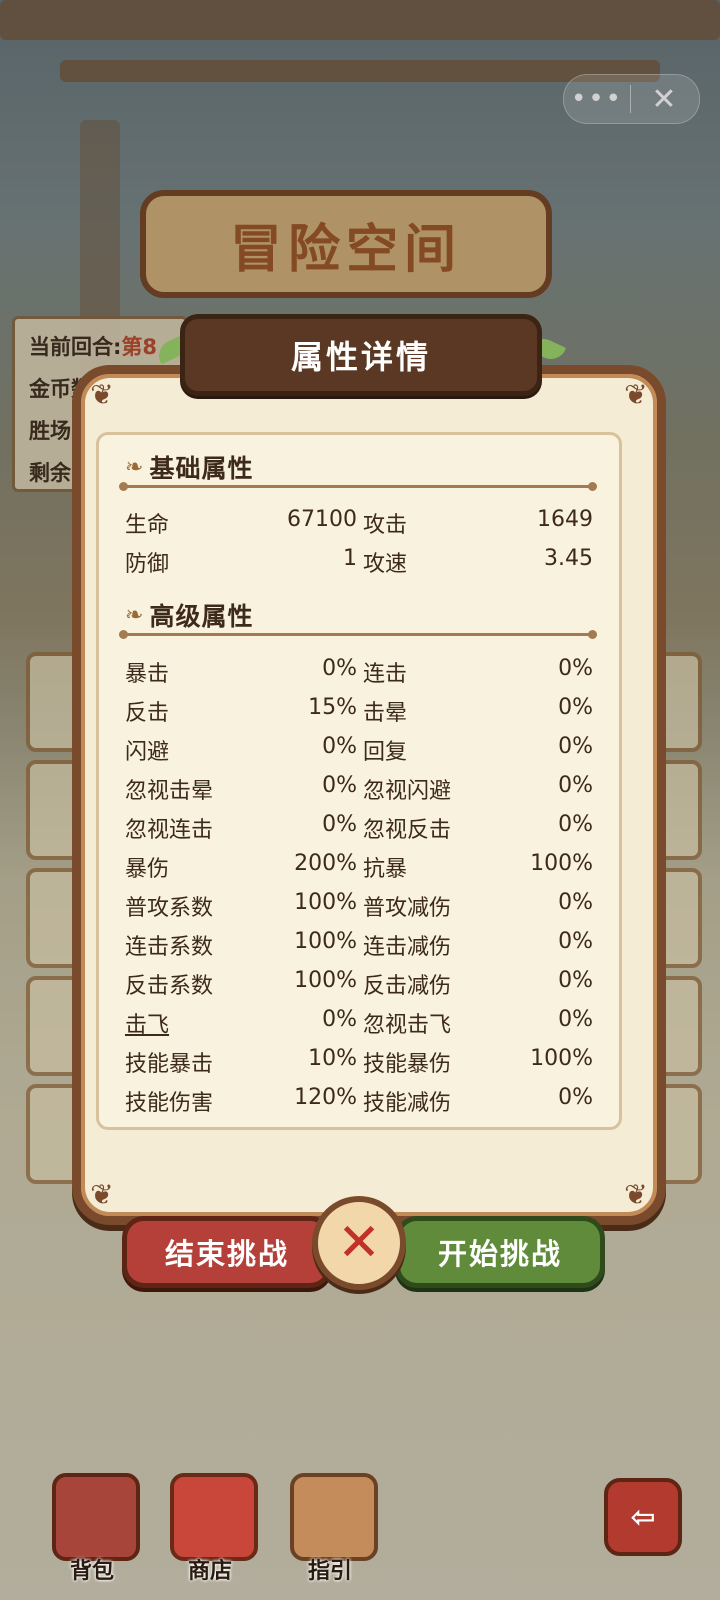  What do you see at coordinates (147, 674) in the screenshot?
I see `attr-key: 暴击` at bounding box center [147, 674].